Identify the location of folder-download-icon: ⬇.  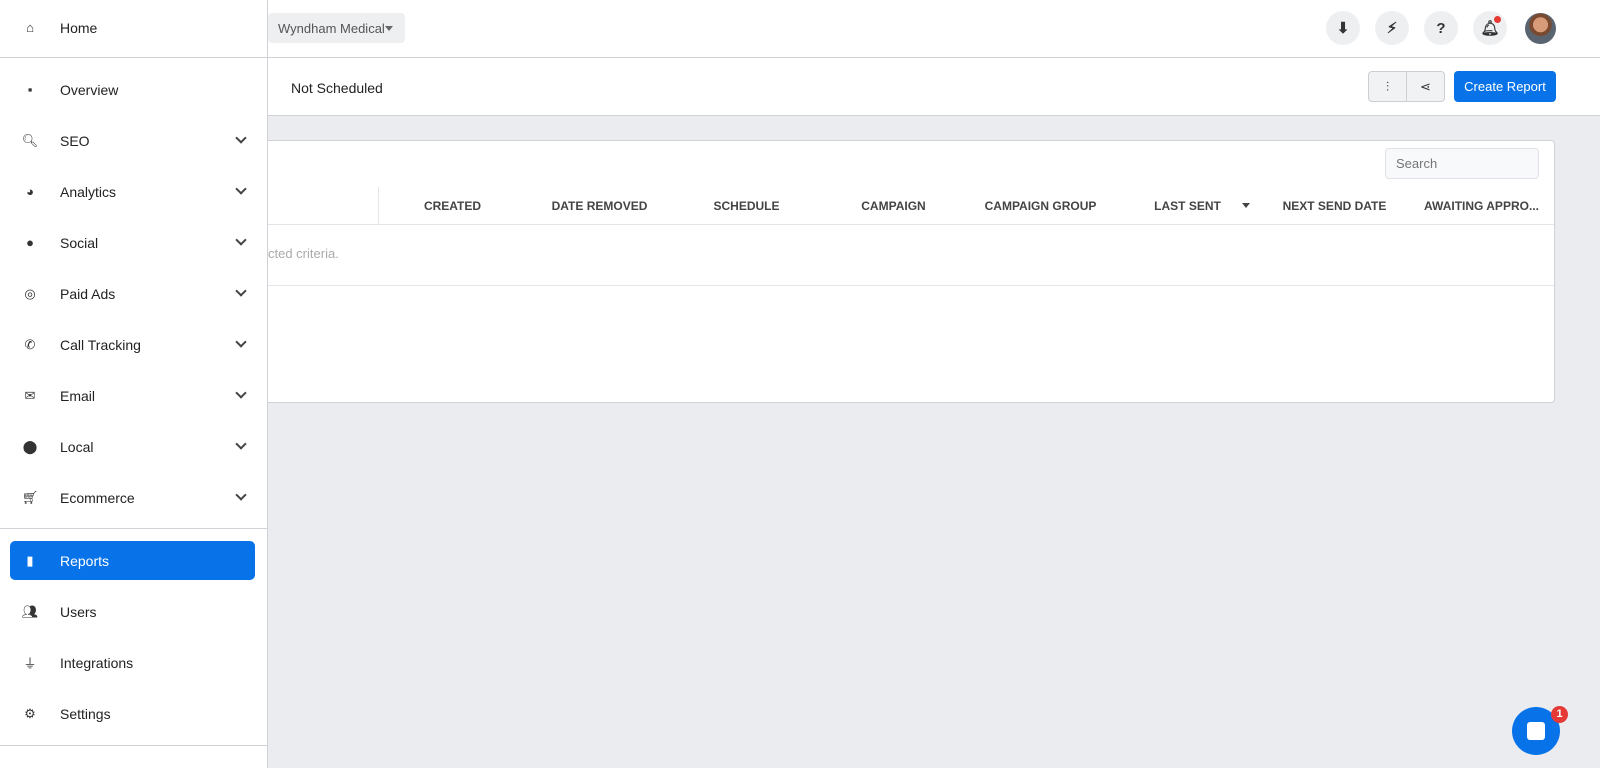
(1343, 28).